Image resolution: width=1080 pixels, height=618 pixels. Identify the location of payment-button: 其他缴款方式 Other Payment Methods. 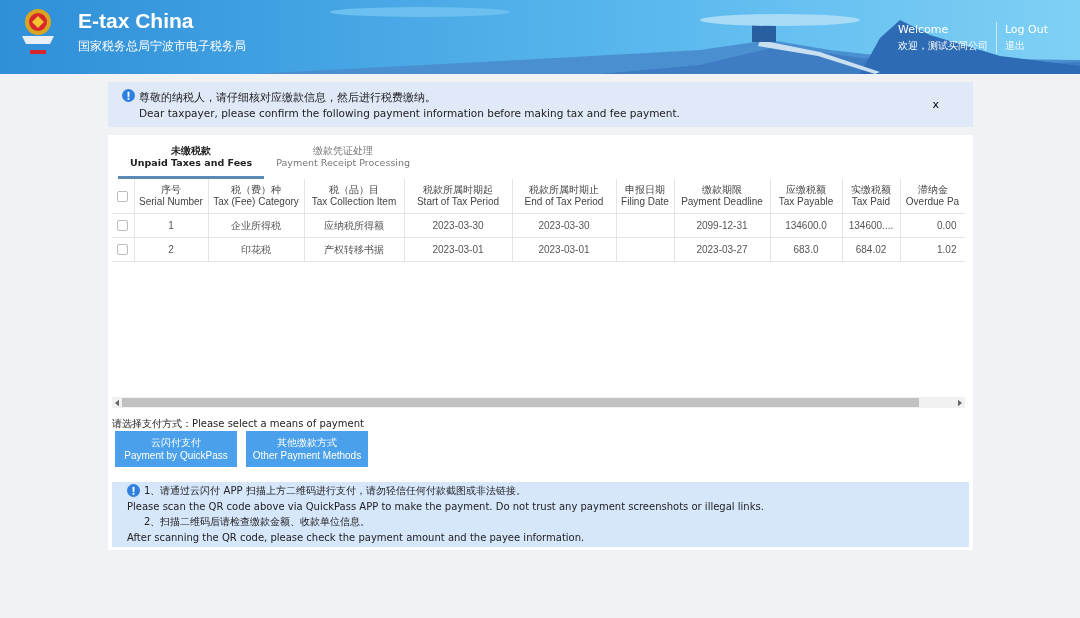
(307, 449).